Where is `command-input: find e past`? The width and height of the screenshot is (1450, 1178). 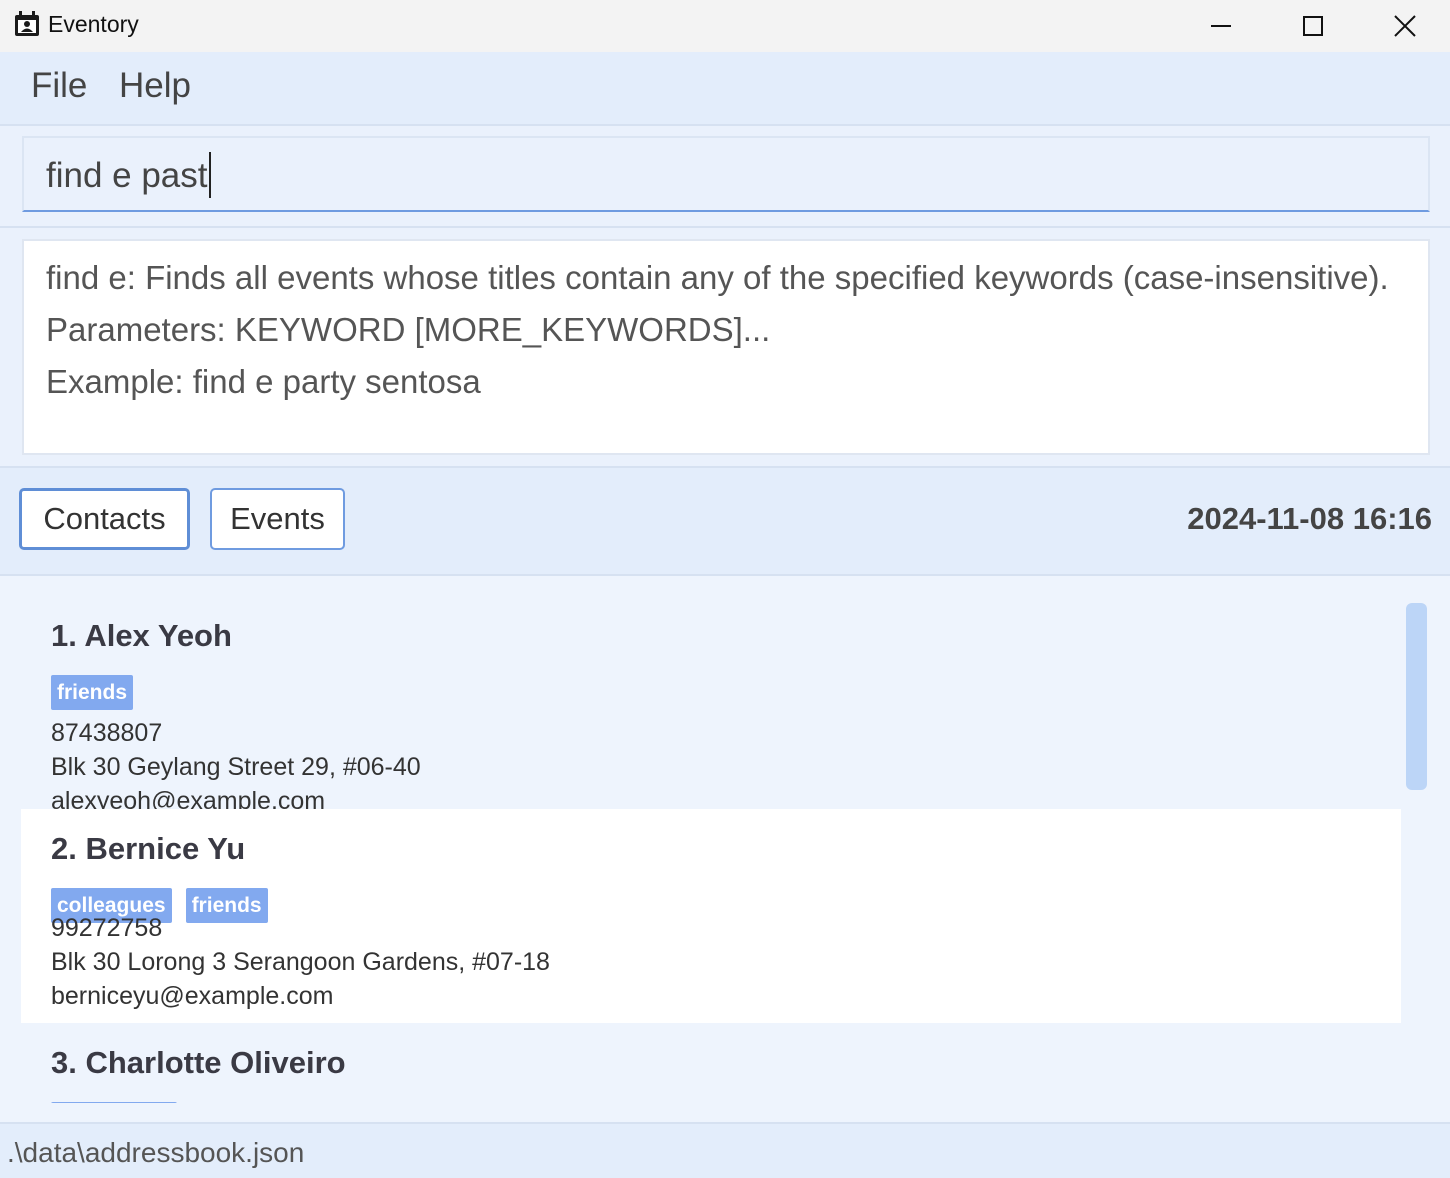 command-input: find e past is located at coordinates (726, 174).